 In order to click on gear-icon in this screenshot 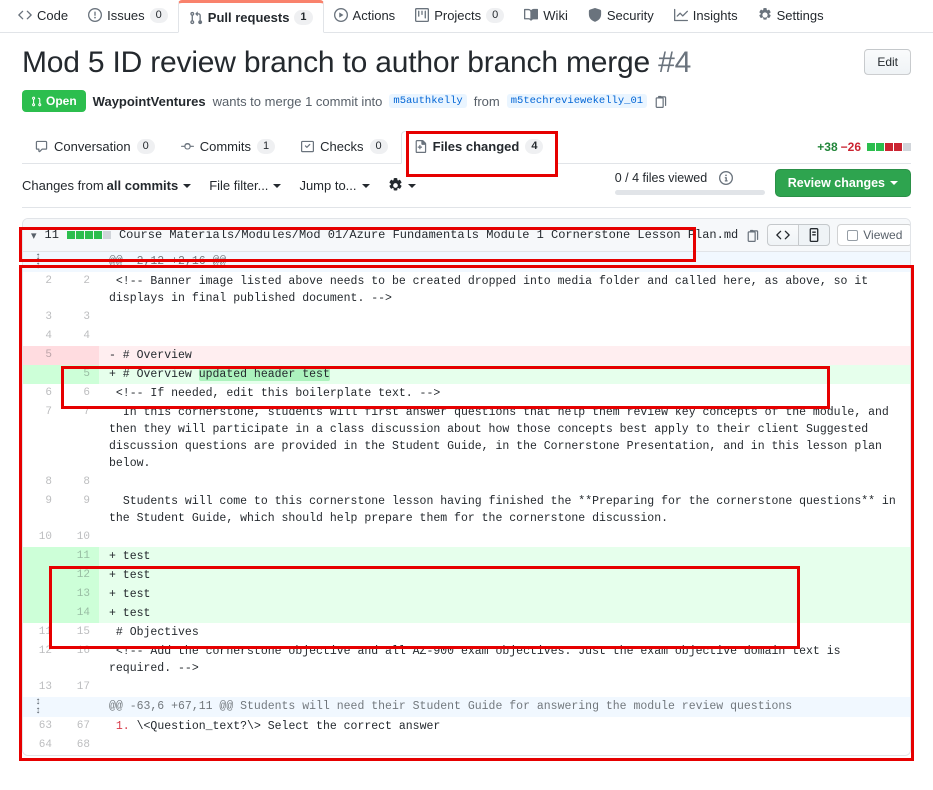, I will do `click(765, 15)`.